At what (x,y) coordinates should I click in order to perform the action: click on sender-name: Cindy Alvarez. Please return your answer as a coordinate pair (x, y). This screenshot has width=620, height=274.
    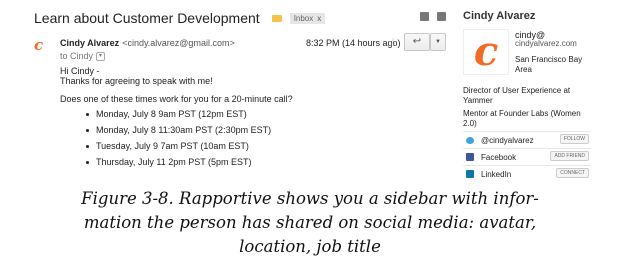
    Looking at the image, I should click on (89, 43).